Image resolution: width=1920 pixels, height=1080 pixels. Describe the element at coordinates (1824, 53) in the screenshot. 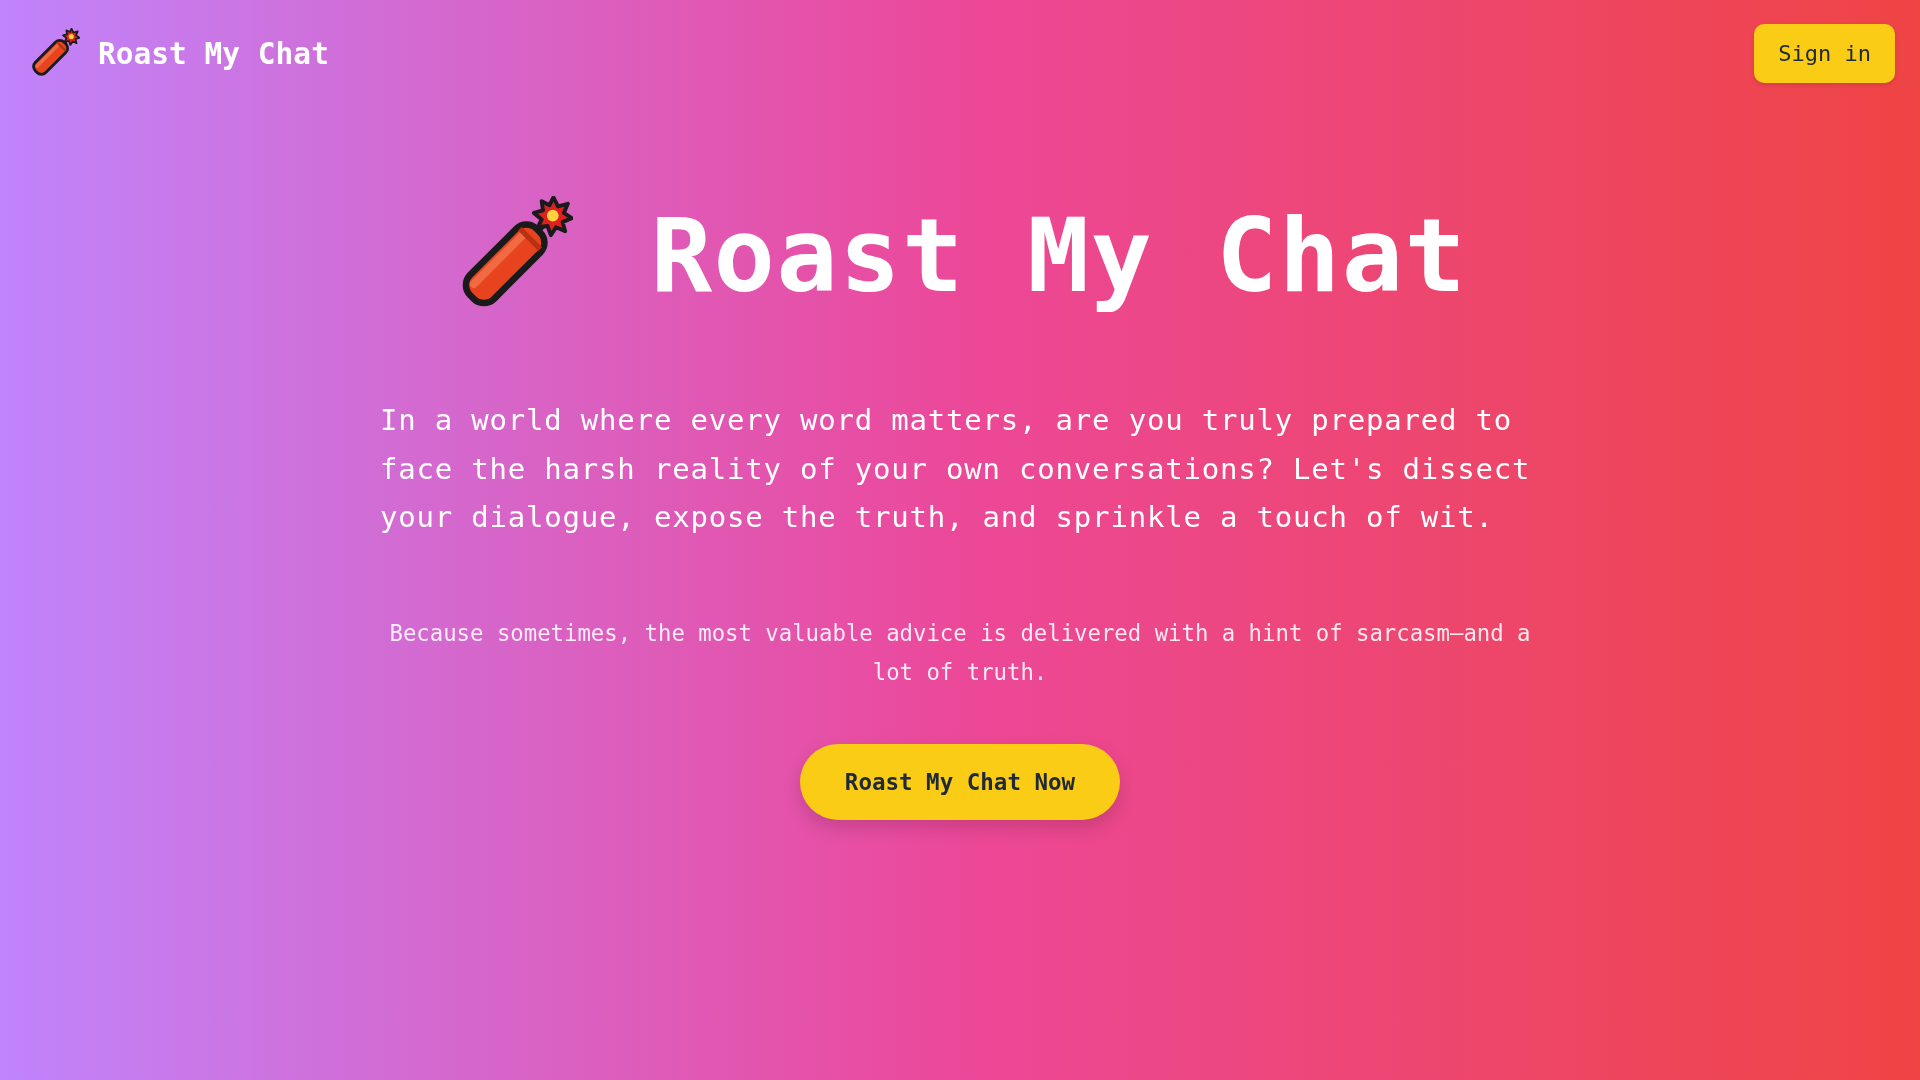

I see `sign-in-button: Sign in` at that location.